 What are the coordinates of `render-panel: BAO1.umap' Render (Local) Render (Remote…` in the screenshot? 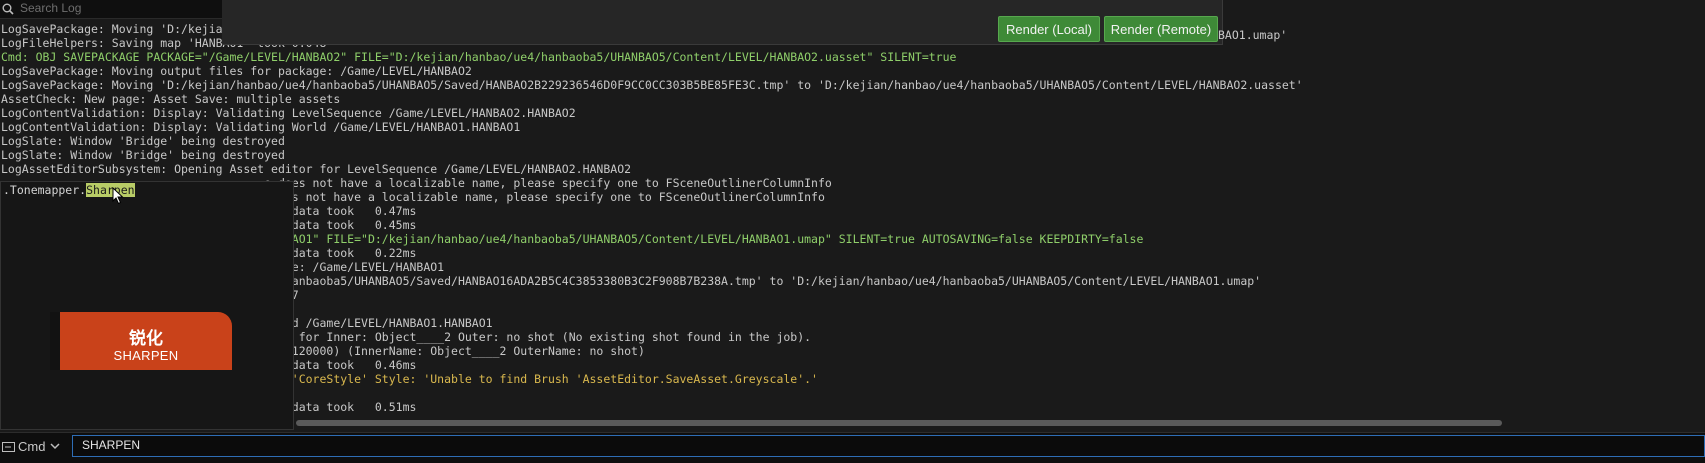 It's located at (754, 22).